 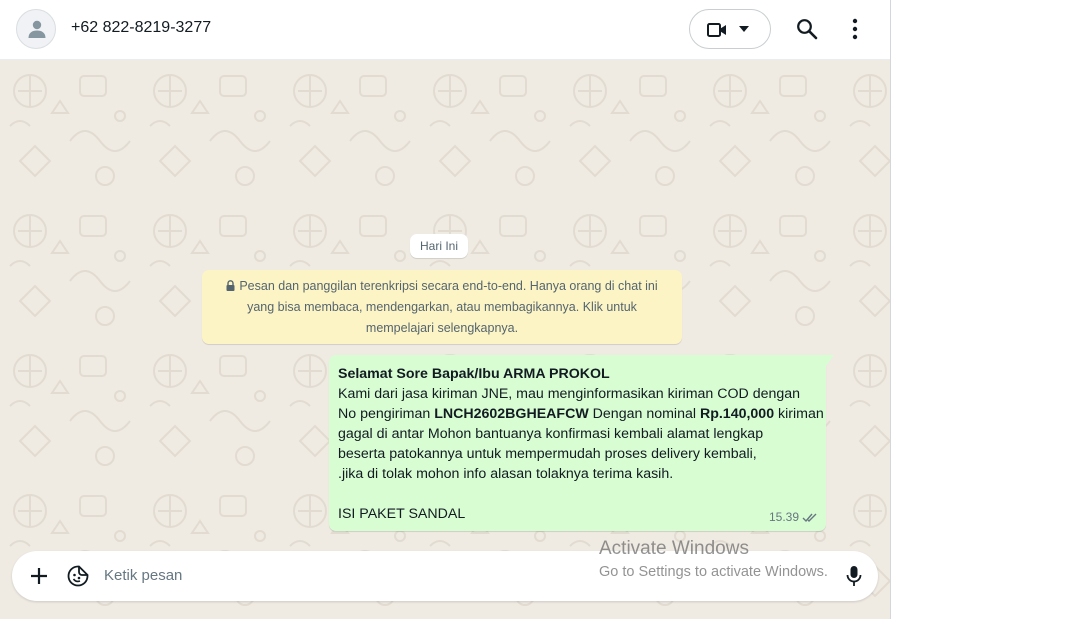 I want to click on plus-icon, so click(x=39, y=576).